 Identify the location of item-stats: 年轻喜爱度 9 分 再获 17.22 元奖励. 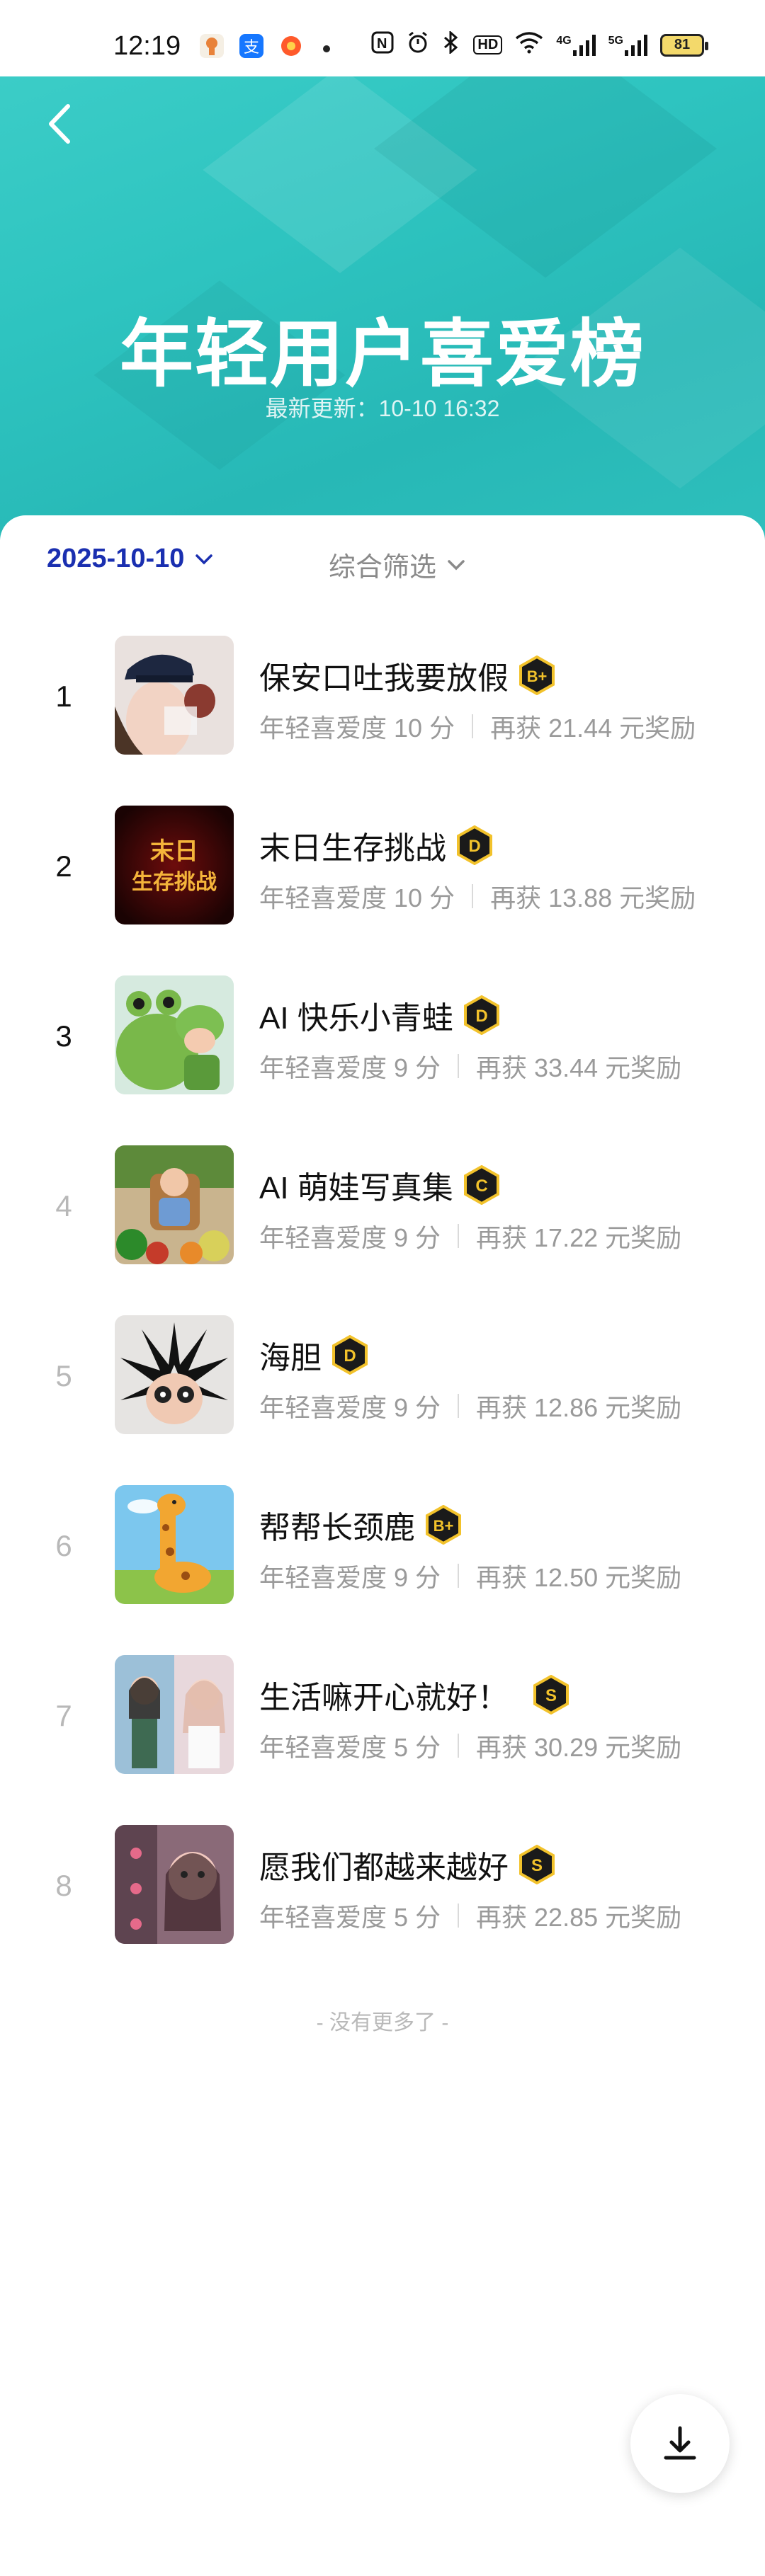
(470, 1236).